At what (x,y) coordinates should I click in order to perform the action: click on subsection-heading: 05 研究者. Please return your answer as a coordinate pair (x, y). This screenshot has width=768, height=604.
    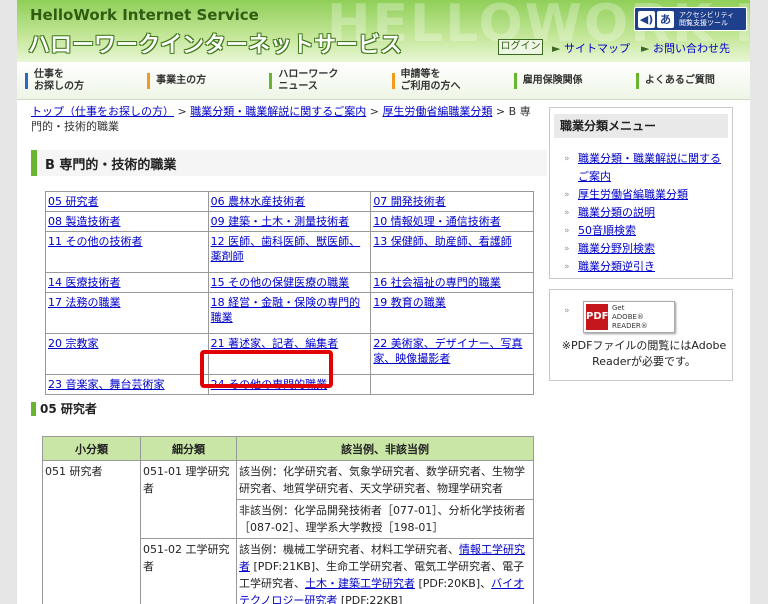
    Looking at the image, I should click on (64, 408).